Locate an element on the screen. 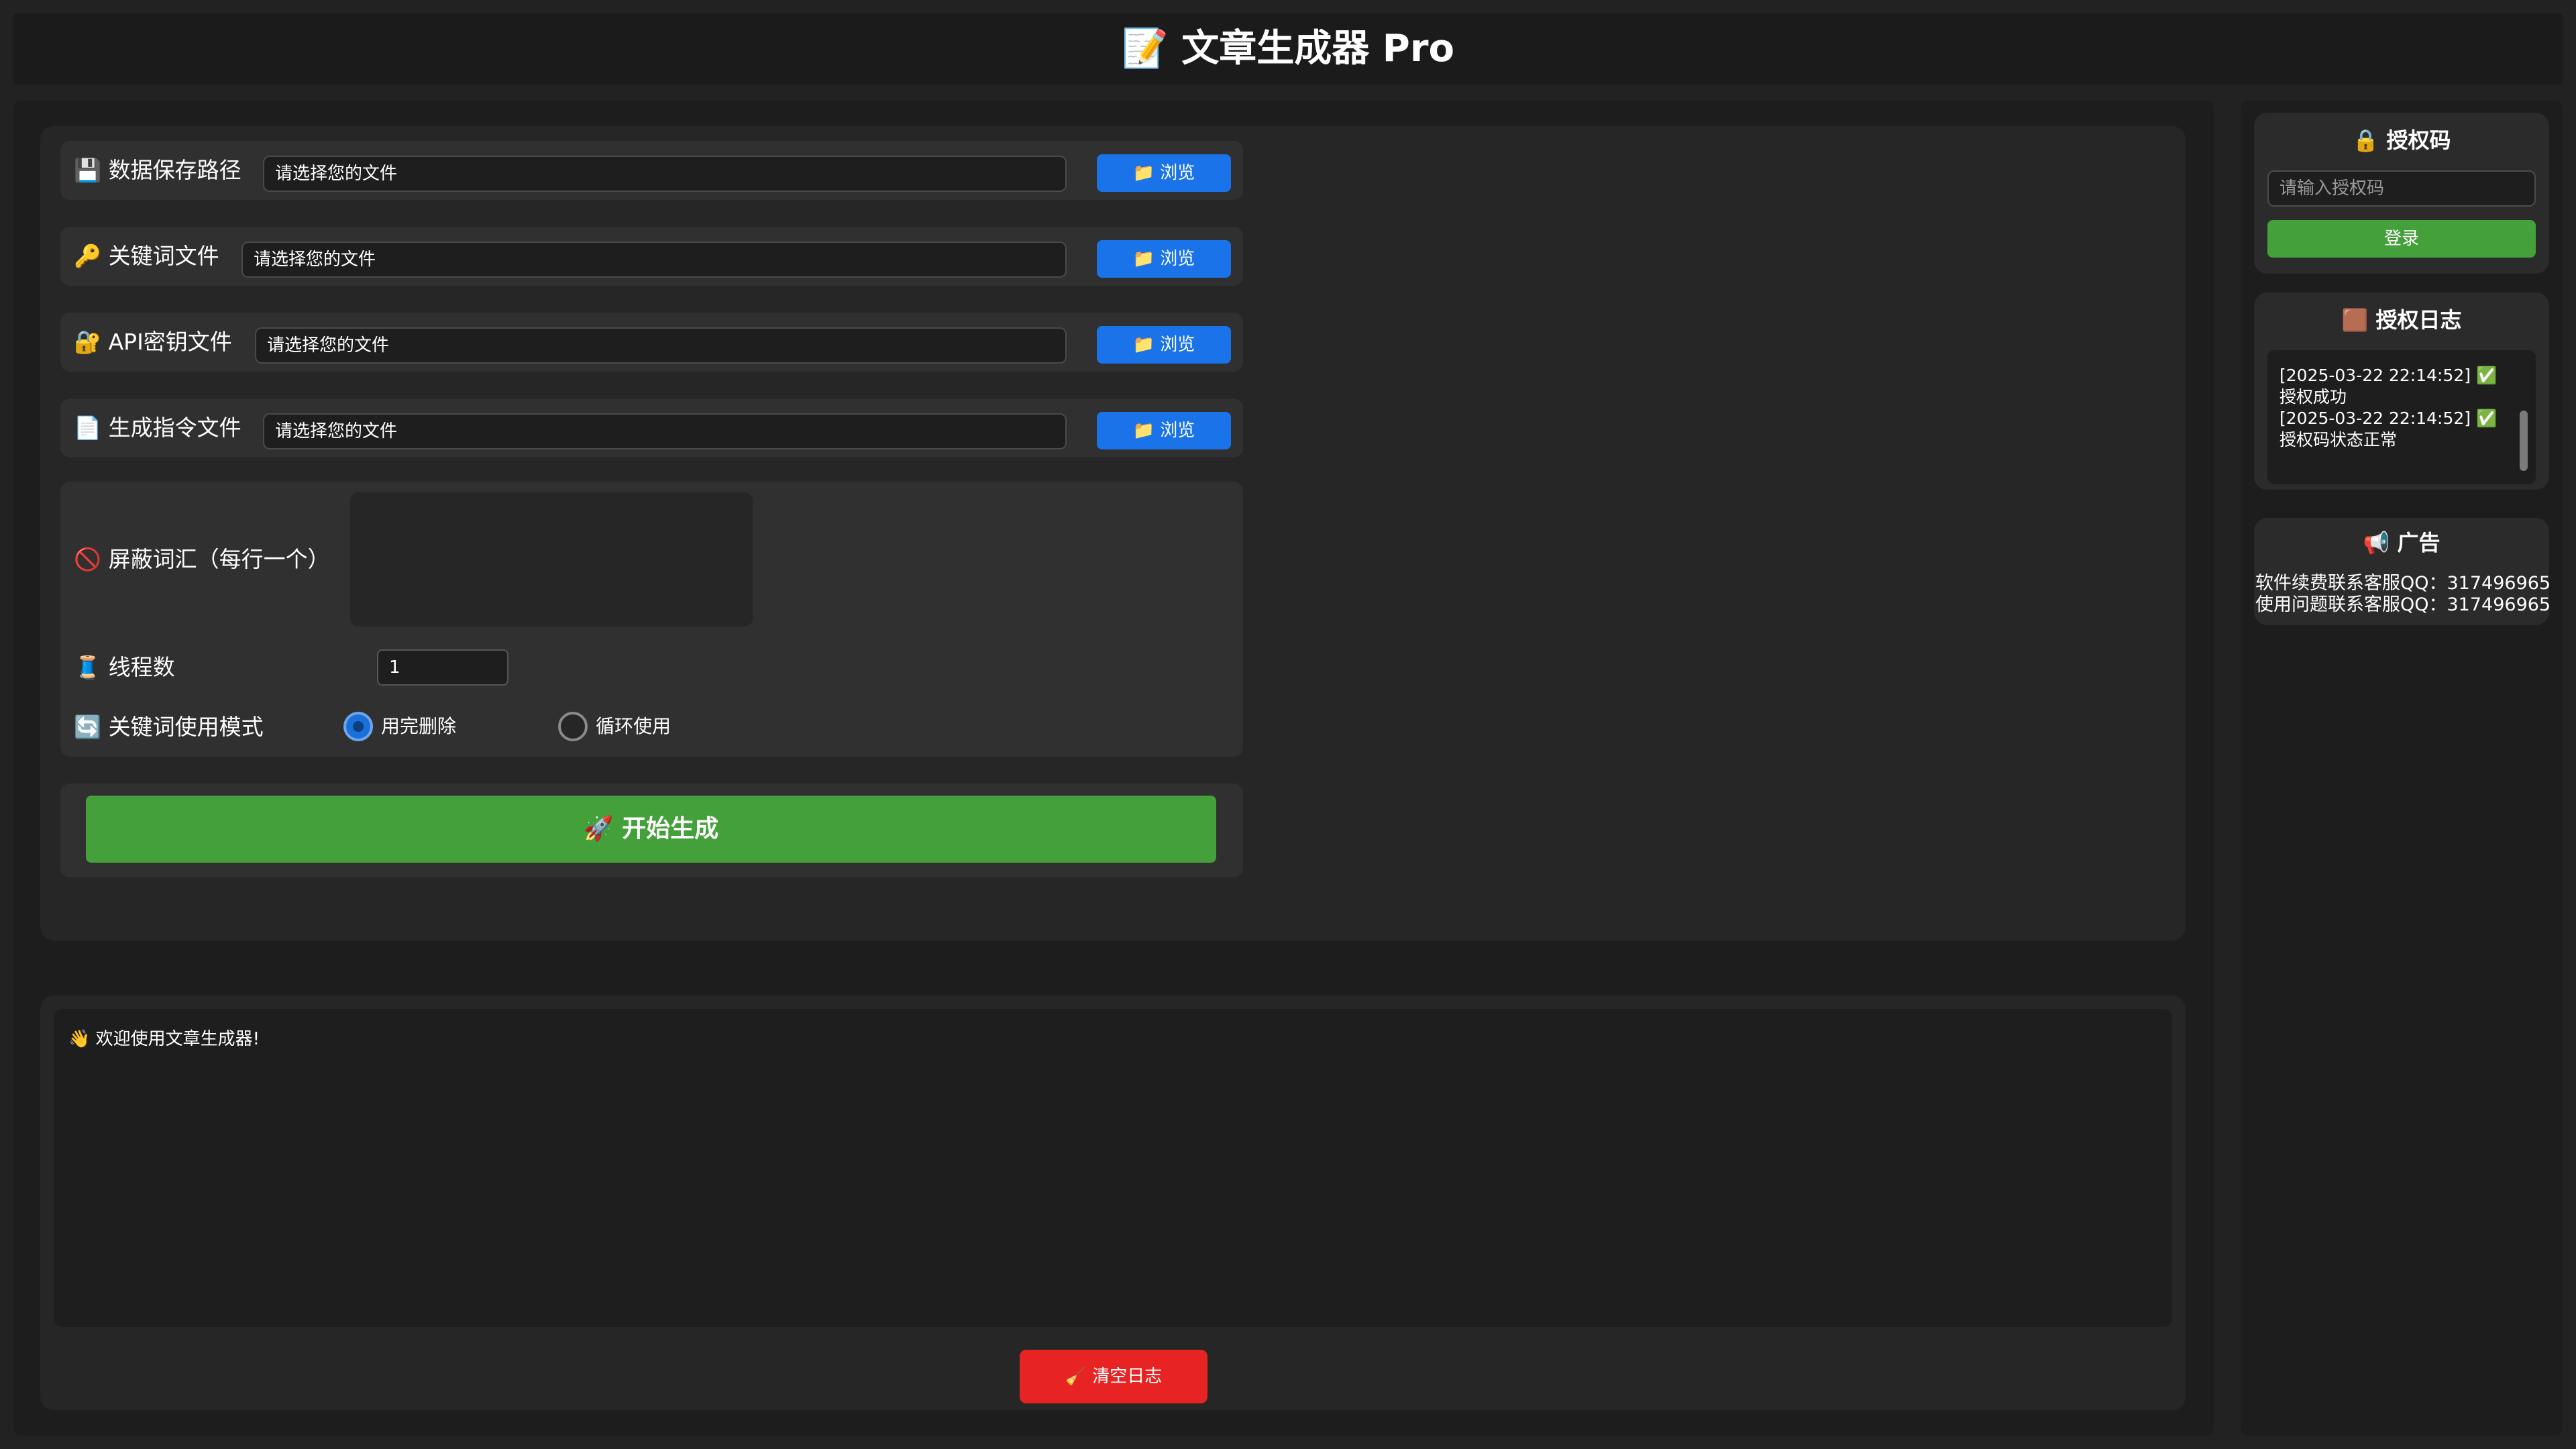 The height and width of the screenshot is (1449, 2576). file-row-save-path: 💾 数据保存路径 请选择您的文件 📁 浏览 is located at coordinates (651, 170).